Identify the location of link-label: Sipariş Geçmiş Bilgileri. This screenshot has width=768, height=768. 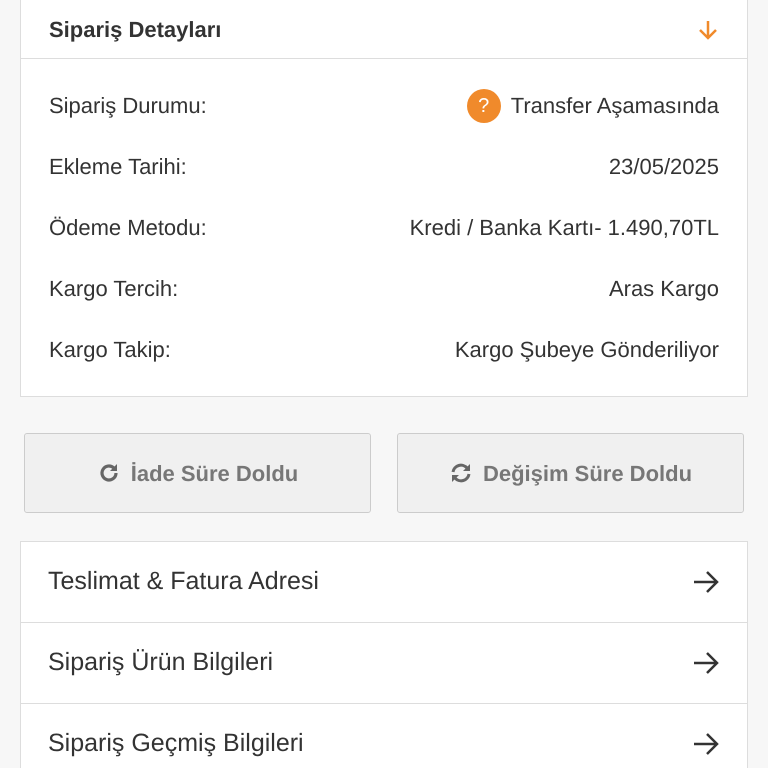
(176, 744).